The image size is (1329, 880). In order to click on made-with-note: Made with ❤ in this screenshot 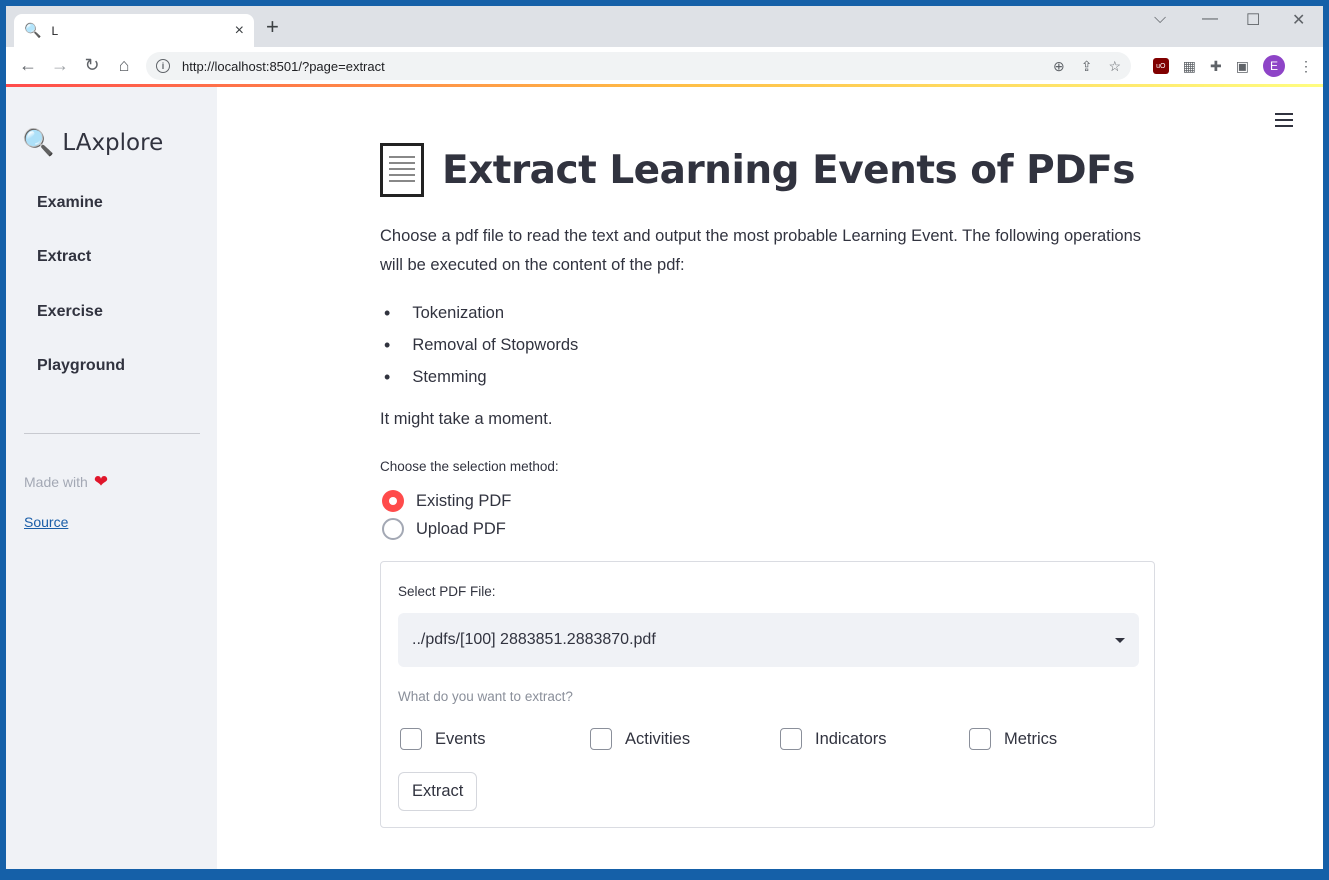, I will do `click(66, 482)`.